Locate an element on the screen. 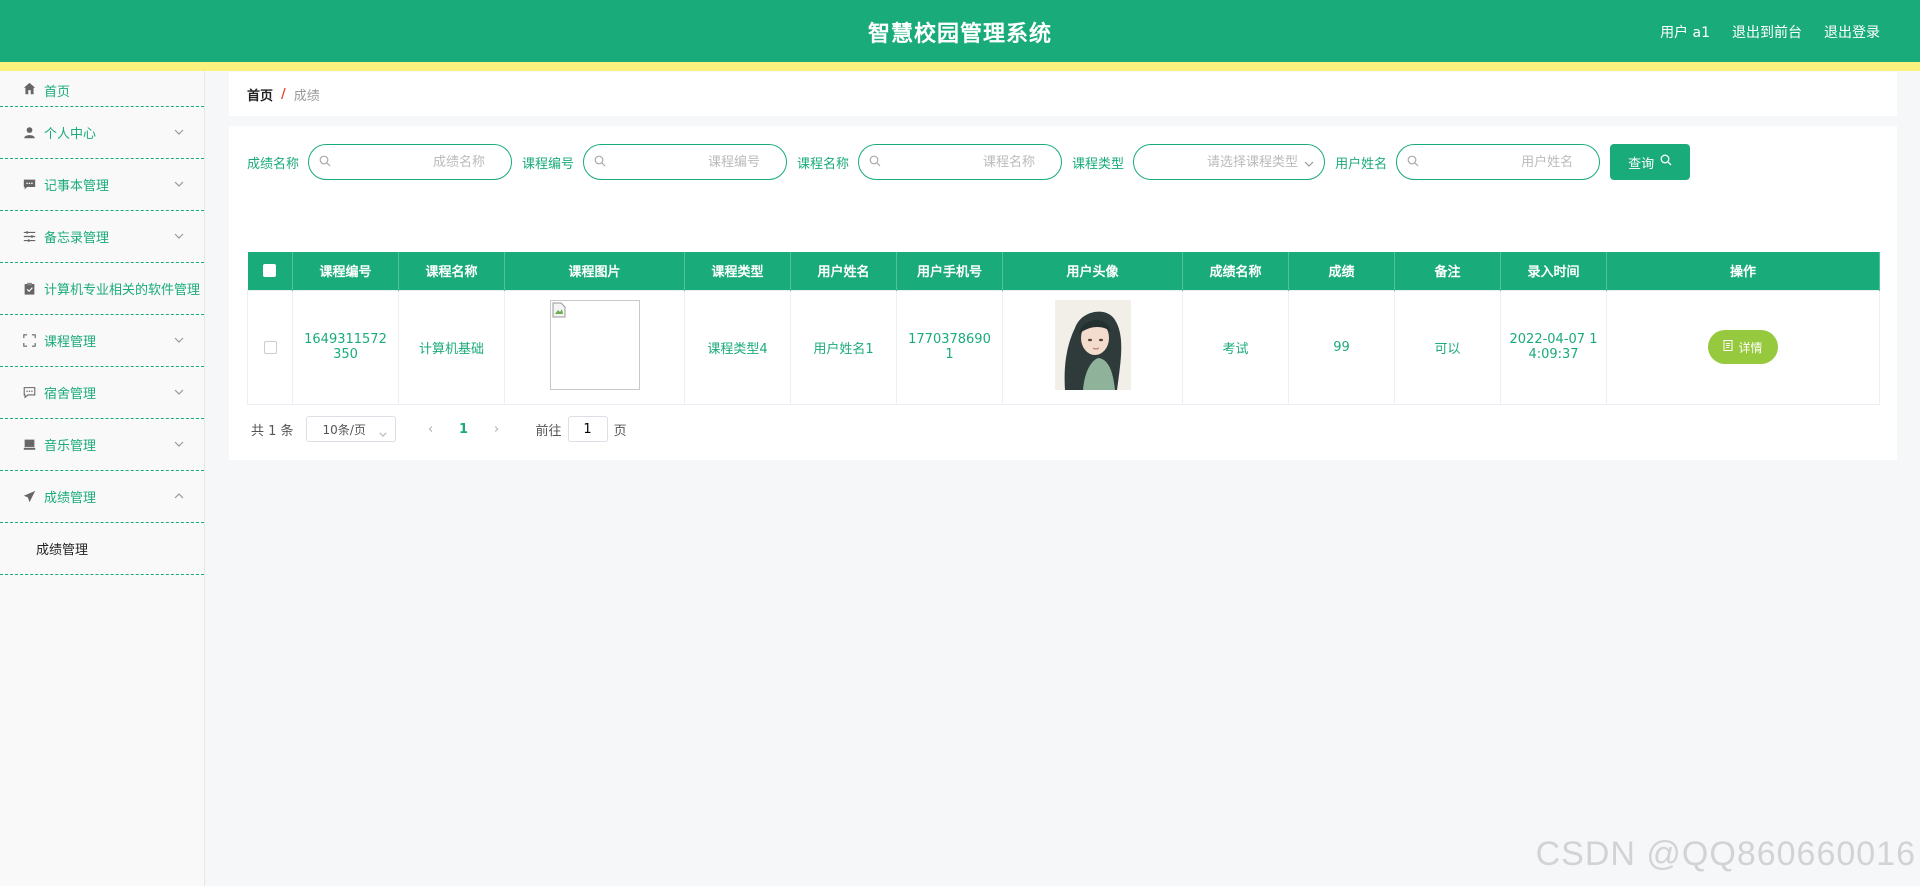  created-time-cell: 2022-04-07 14:09:37 is located at coordinates (1553, 347).